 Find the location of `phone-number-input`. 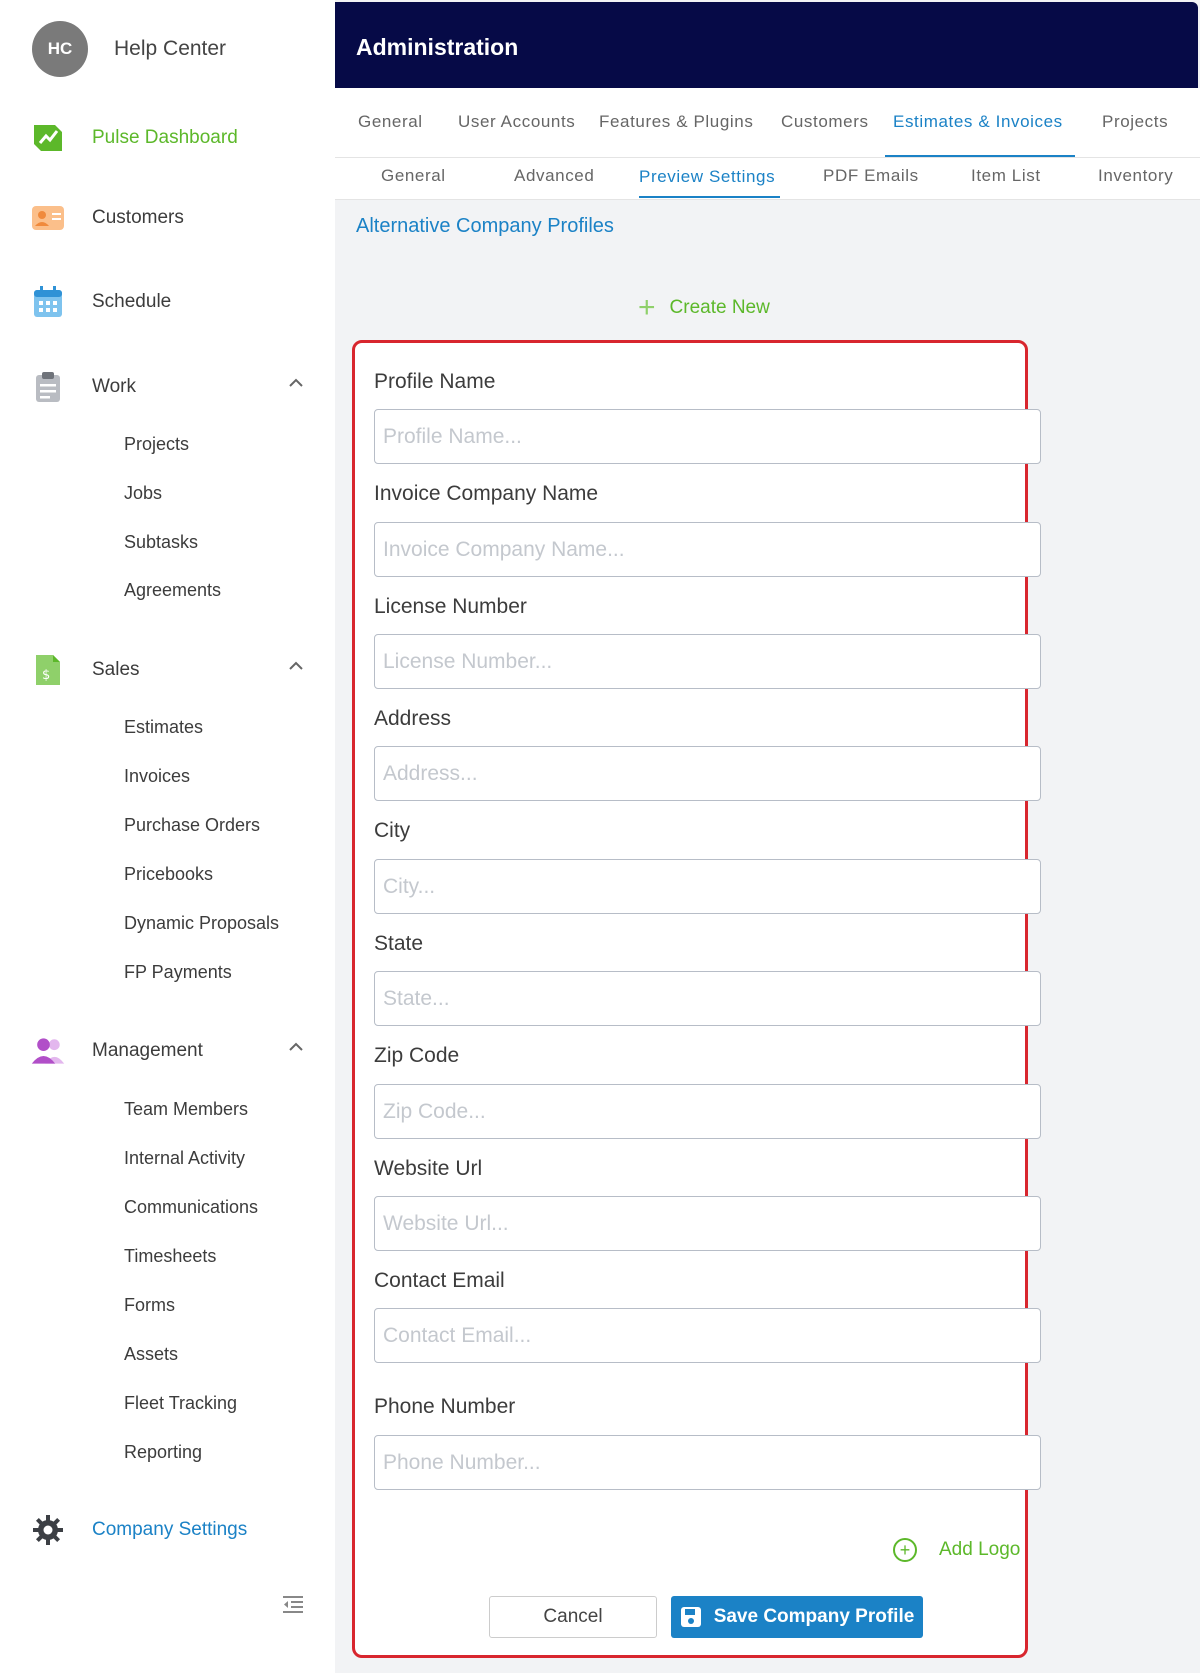

phone-number-input is located at coordinates (707, 1462).